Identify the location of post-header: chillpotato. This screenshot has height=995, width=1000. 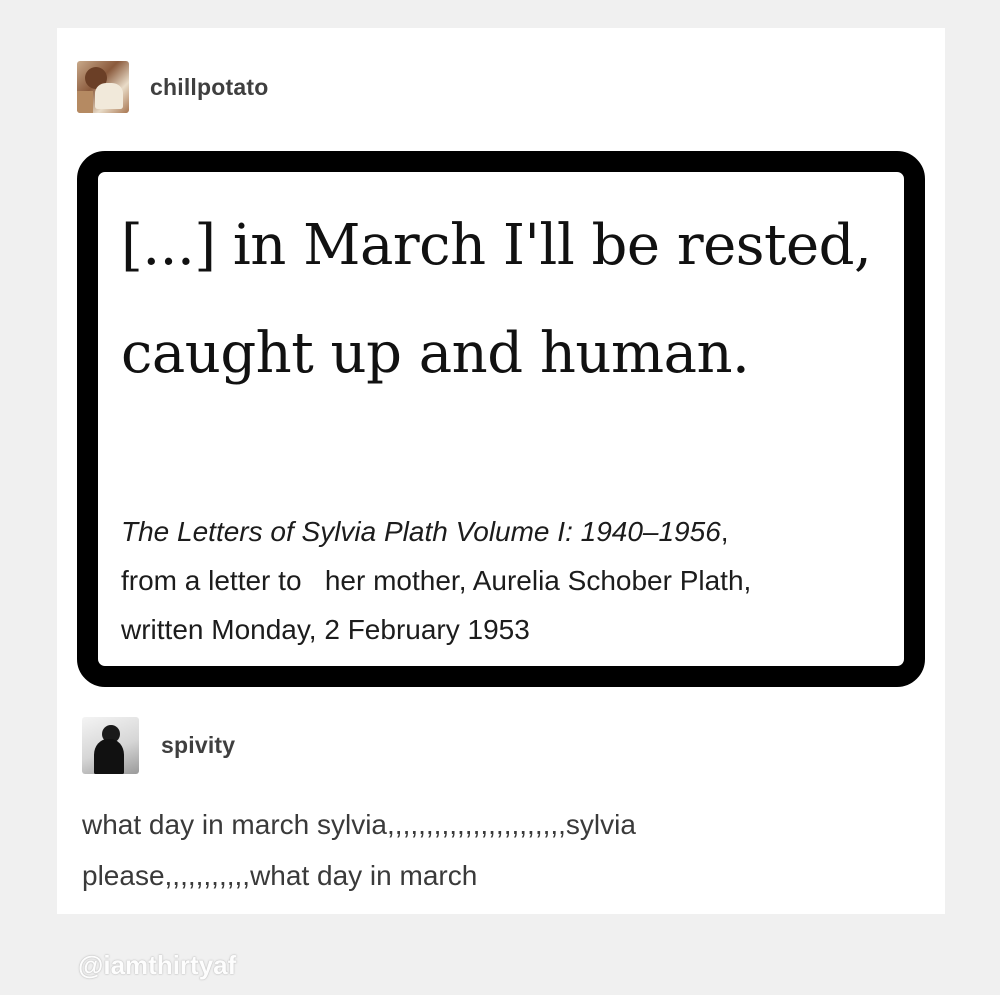
(172, 87).